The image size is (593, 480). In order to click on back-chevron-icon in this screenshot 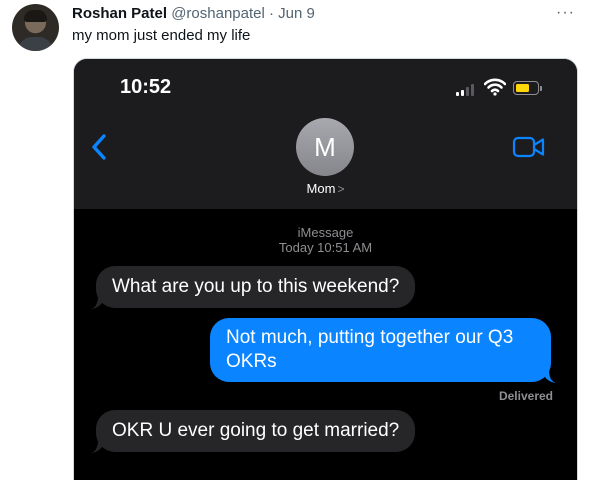, I will do `click(99, 147)`.